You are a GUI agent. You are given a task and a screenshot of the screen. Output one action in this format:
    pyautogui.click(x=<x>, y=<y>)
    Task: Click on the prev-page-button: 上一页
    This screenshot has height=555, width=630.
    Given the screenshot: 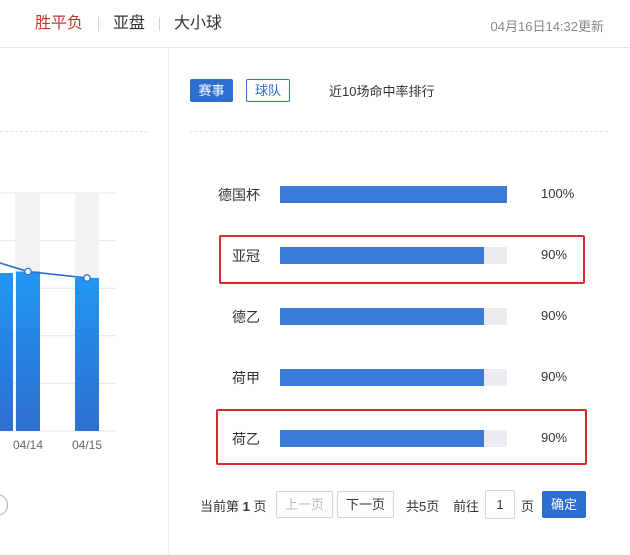 What is the action you would take?
    pyautogui.click(x=304, y=504)
    